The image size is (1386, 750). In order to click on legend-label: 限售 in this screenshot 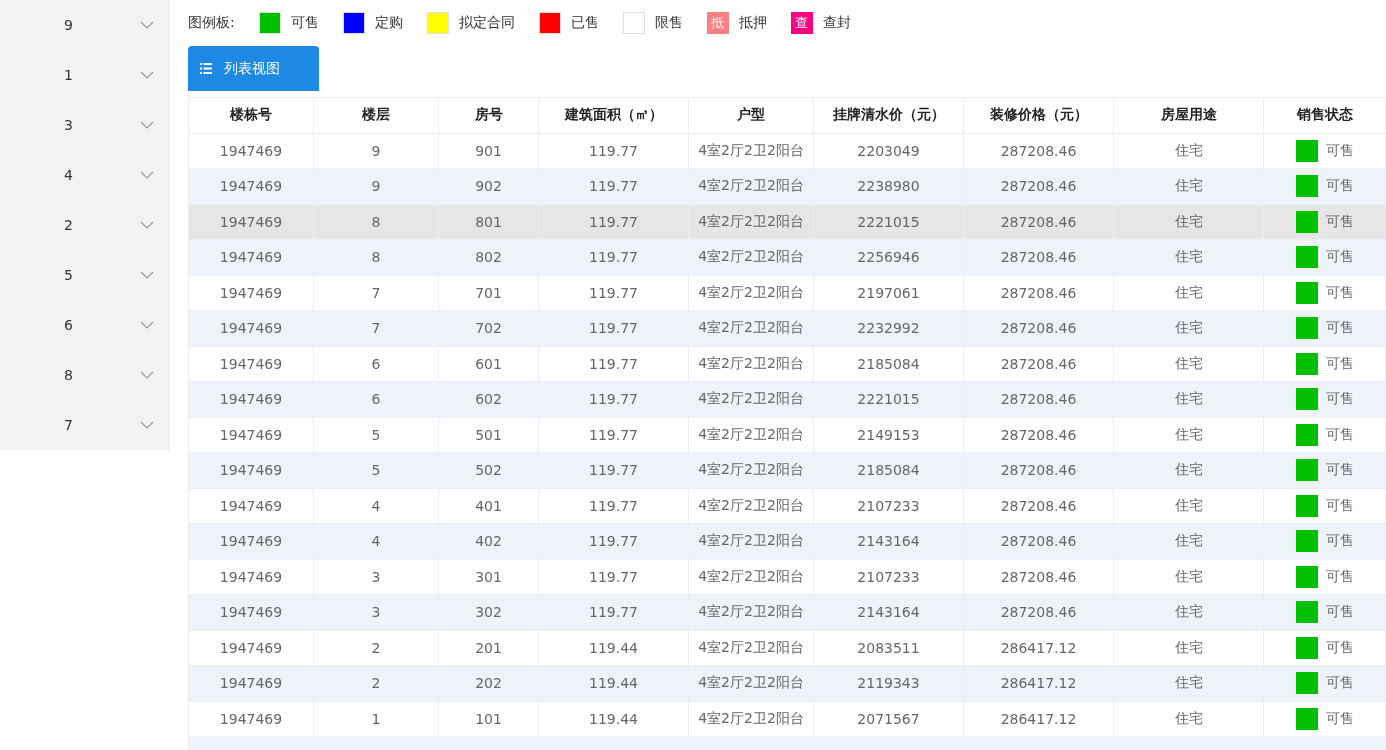, I will do `click(668, 23)`.